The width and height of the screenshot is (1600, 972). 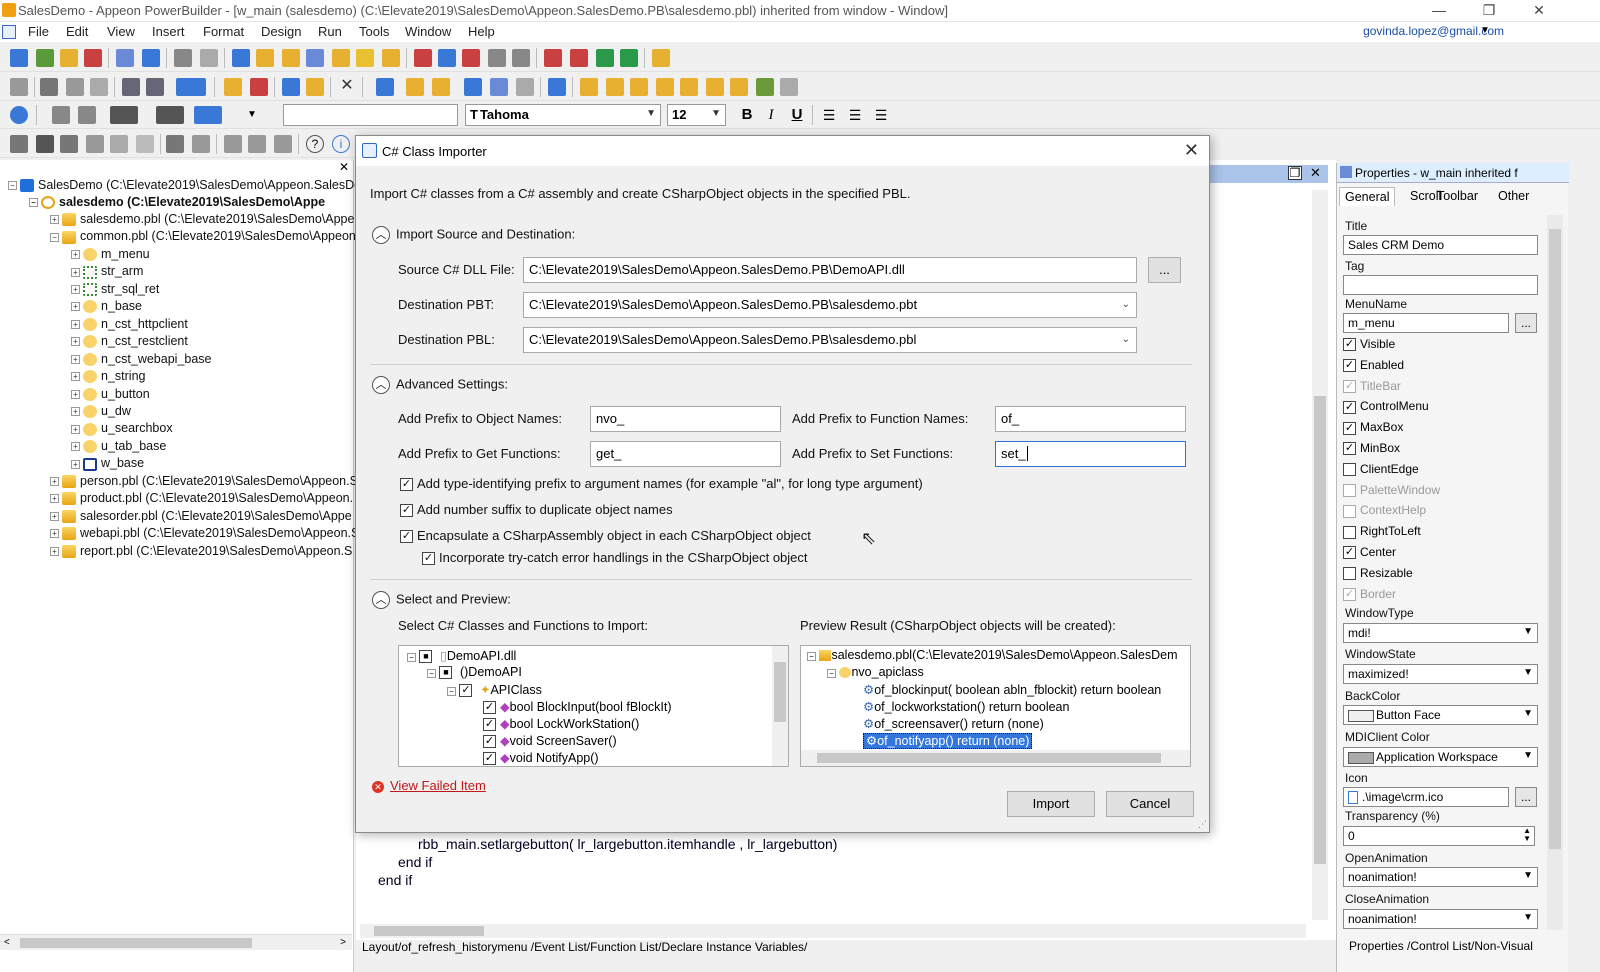 What do you see at coordinates (1440, 919) in the screenshot?
I see `closeanim-select: noanimation! ▼` at bounding box center [1440, 919].